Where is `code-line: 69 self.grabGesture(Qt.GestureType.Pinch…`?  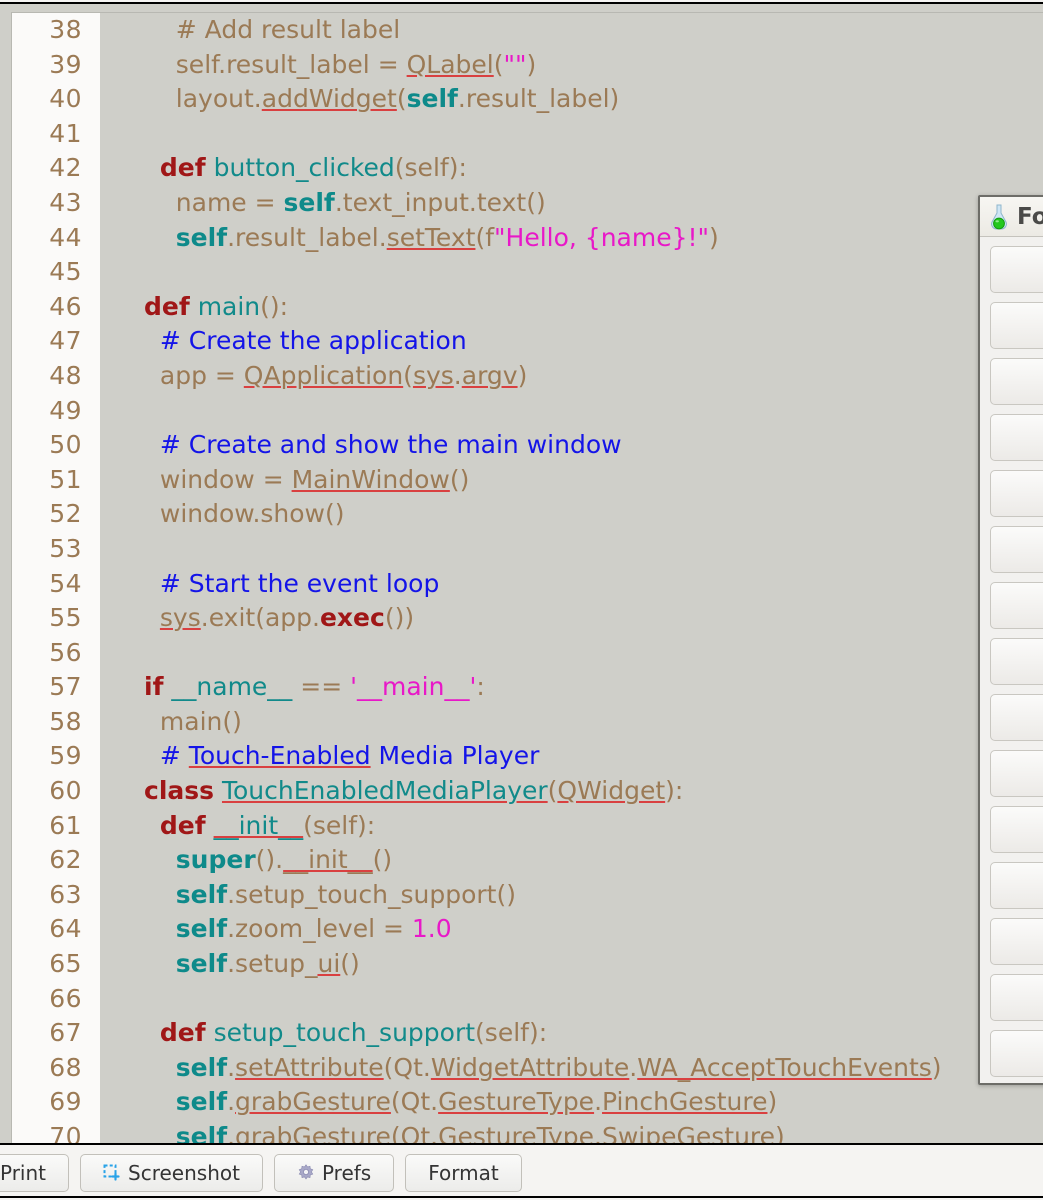 code-line: 69 self.grabGesture(Qt.GestureType.Pinch… is located at coordinates (527, 1102).